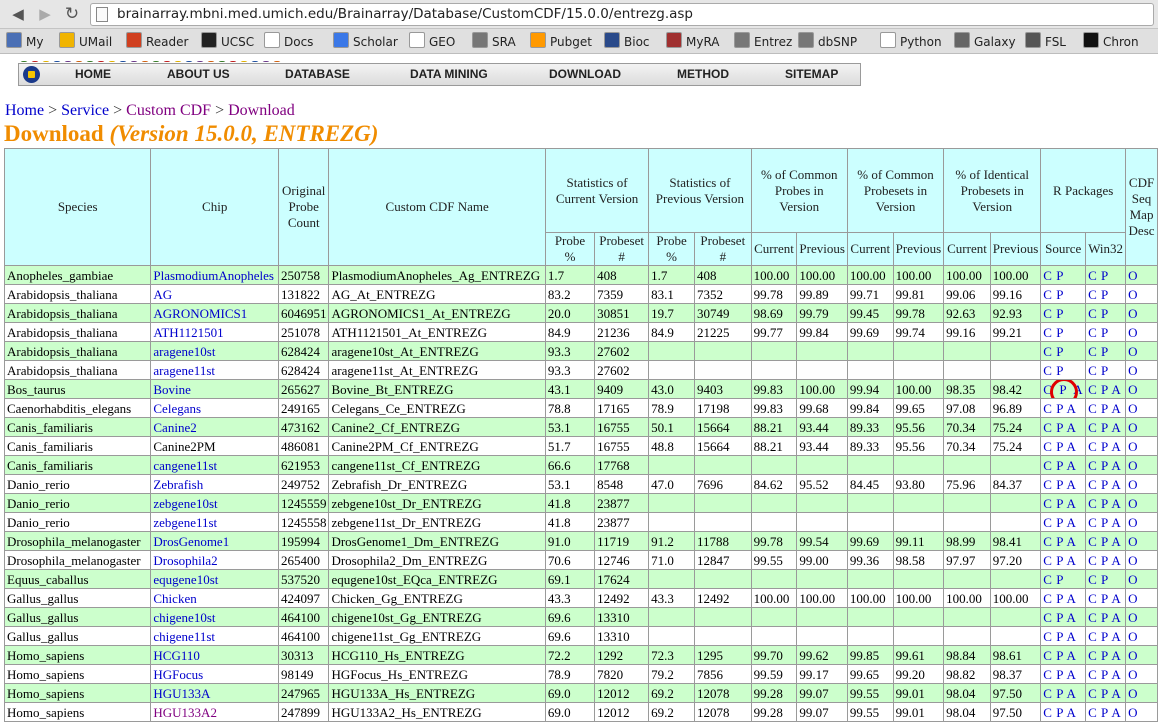 The image size is (1158, 722). I want to click on back-icon: ◀, so click(18, 14).